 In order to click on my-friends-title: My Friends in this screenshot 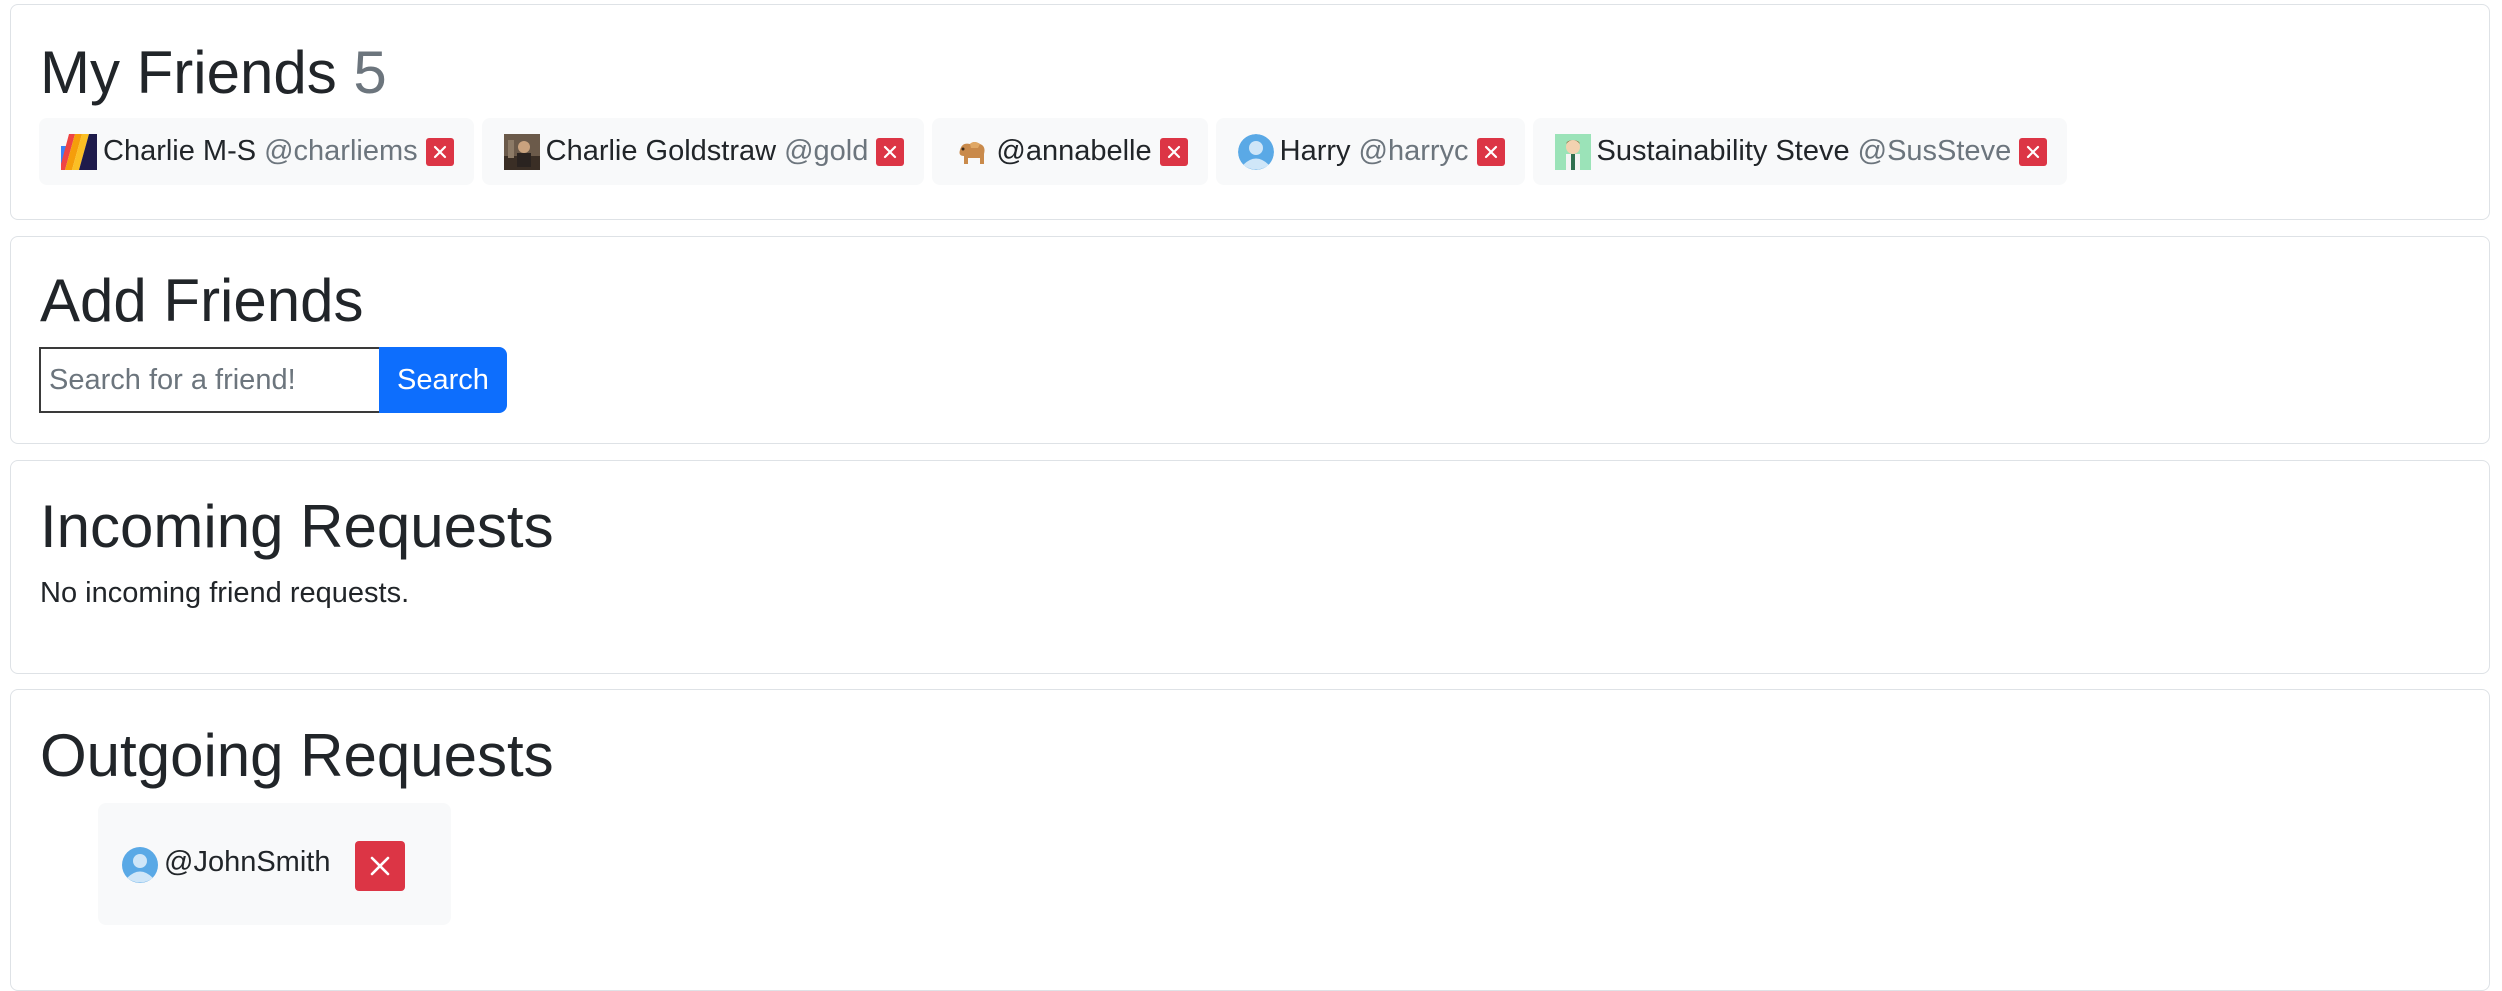, I will do `click(188, 72)`.